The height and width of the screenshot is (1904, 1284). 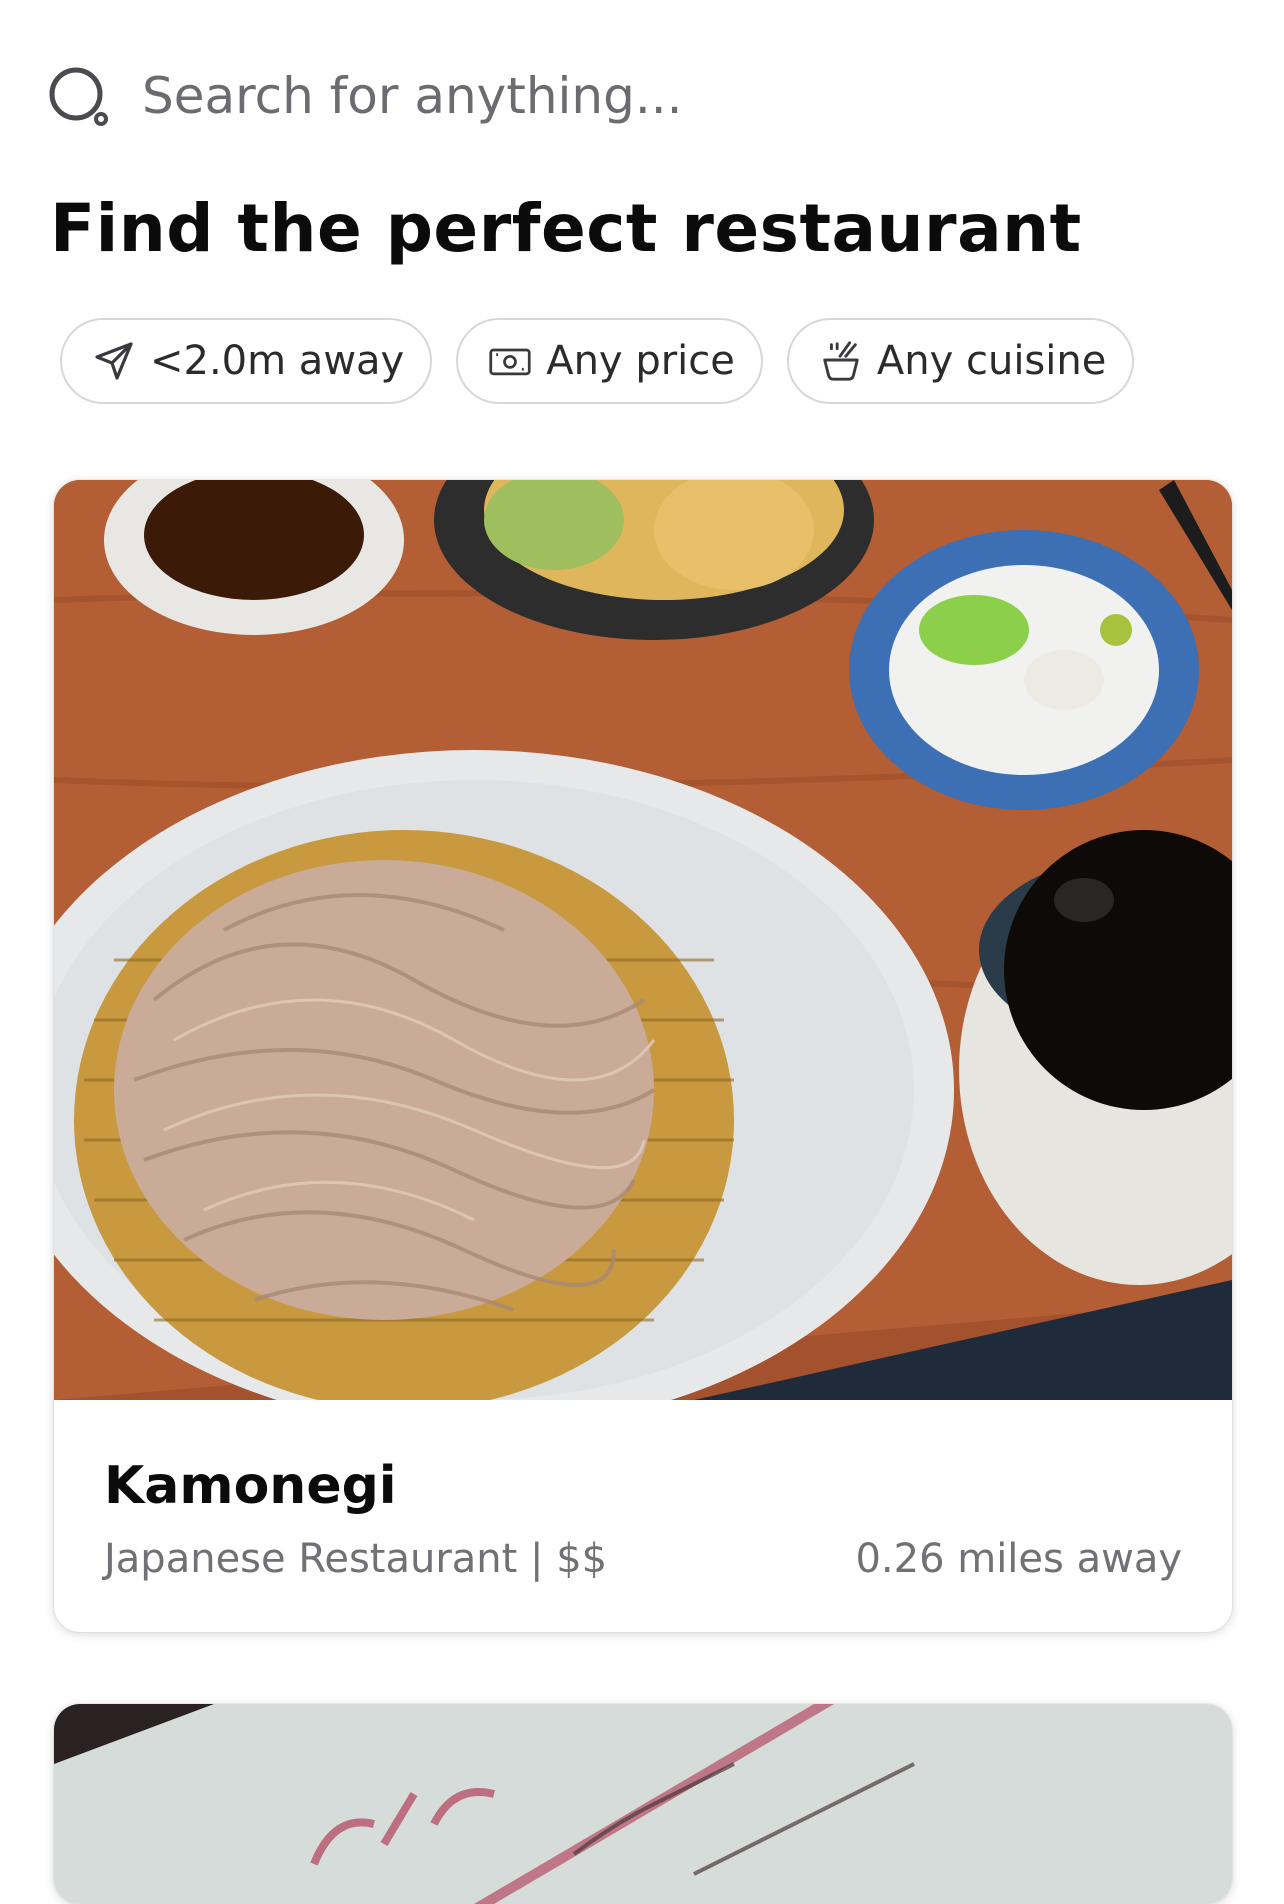 I want to click on filter-cuisine-chip: Any cuisine, so click(x=960, y=361).